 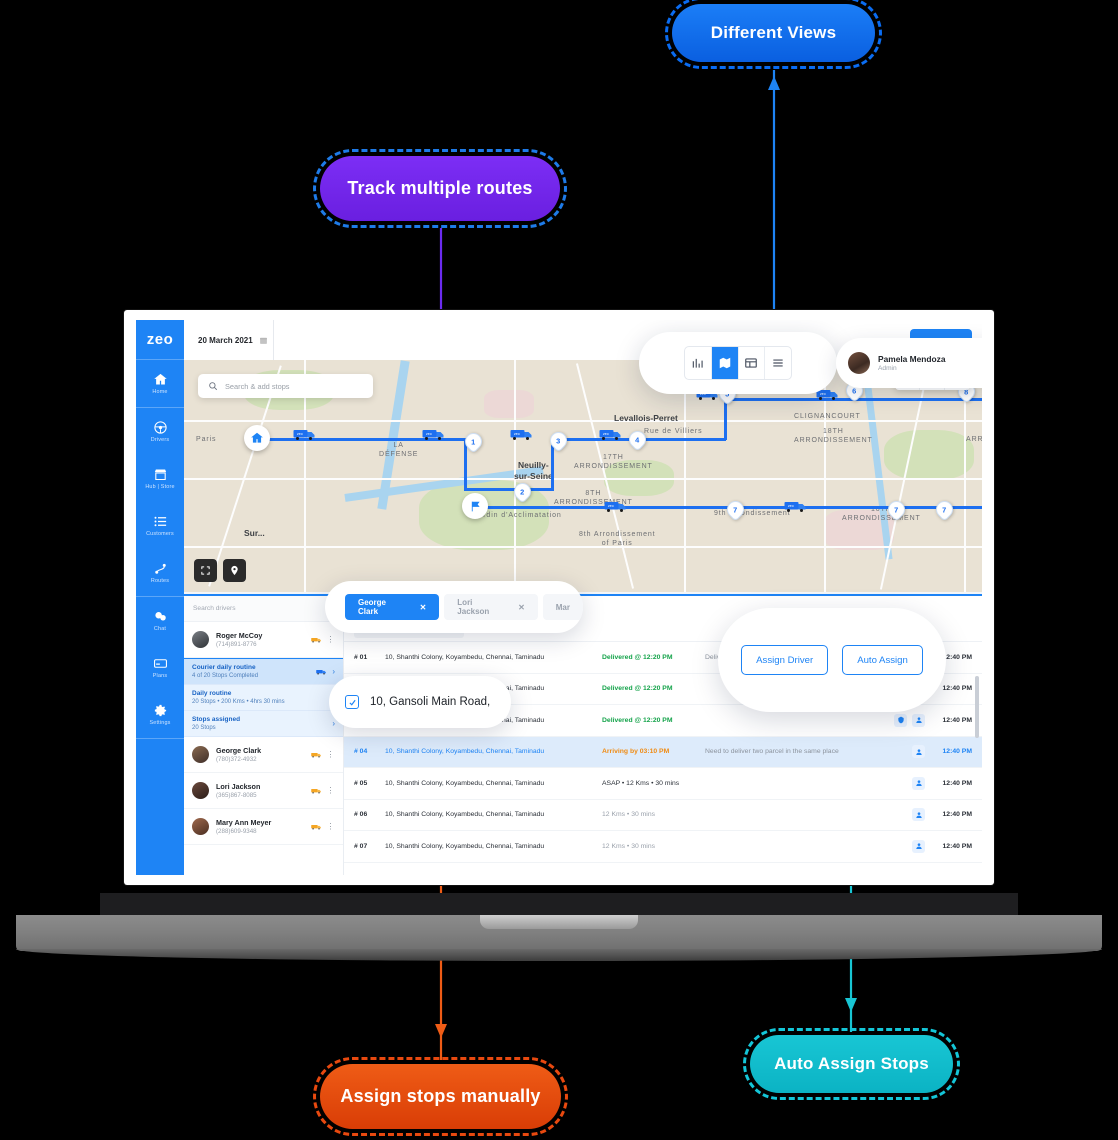 I want to click on table-scrollbar, so click(x=977, y=707).